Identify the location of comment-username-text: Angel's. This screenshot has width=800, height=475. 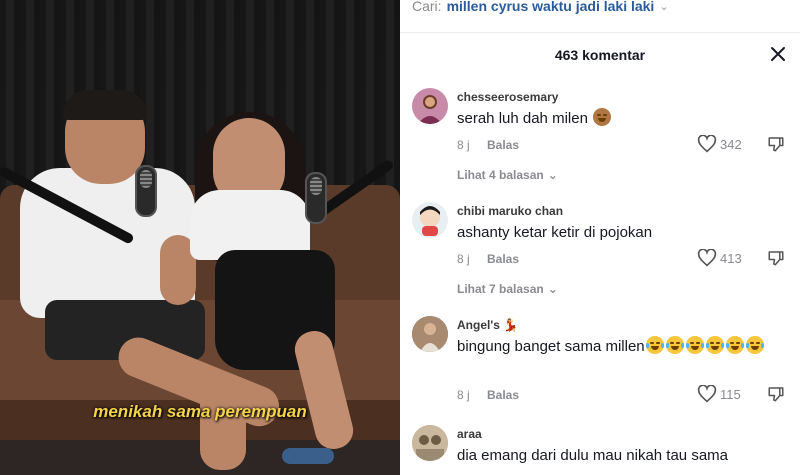
(478, 325).